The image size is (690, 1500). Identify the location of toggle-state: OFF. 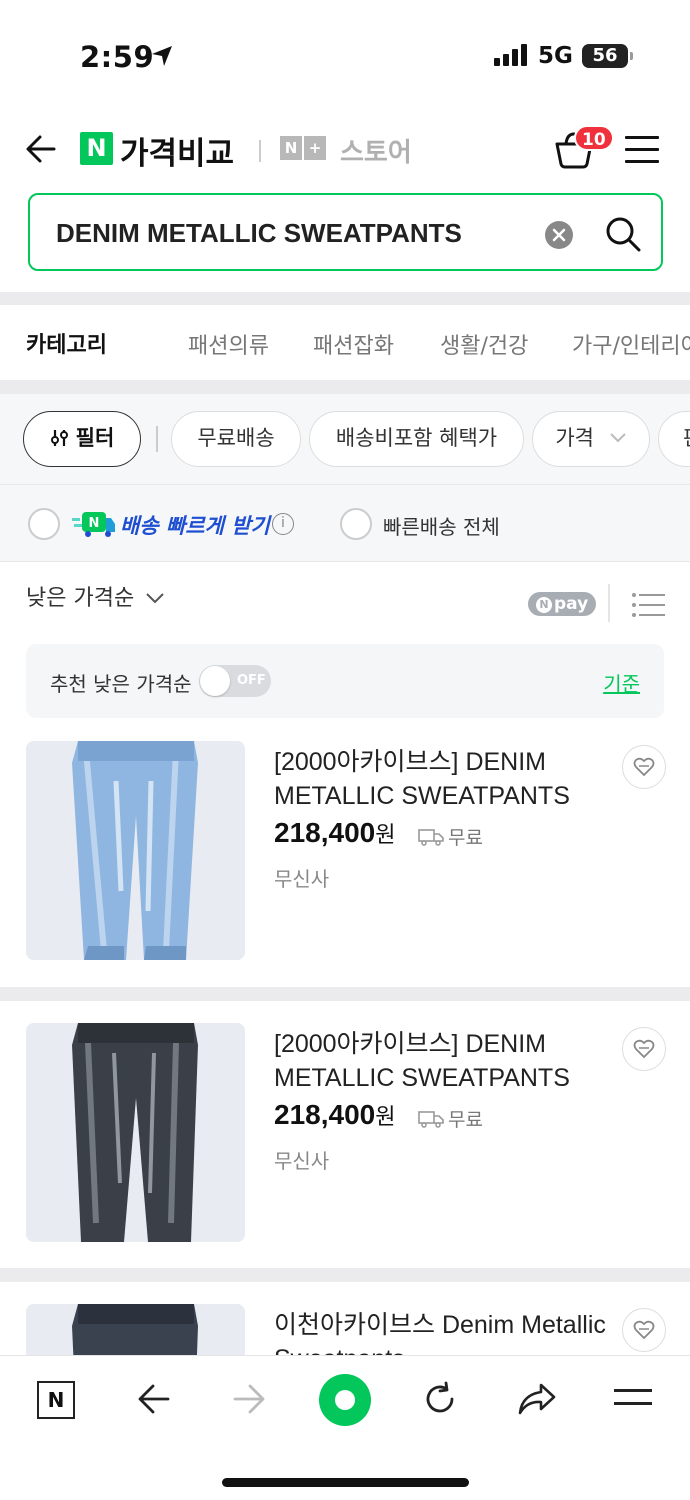
(251, 680).